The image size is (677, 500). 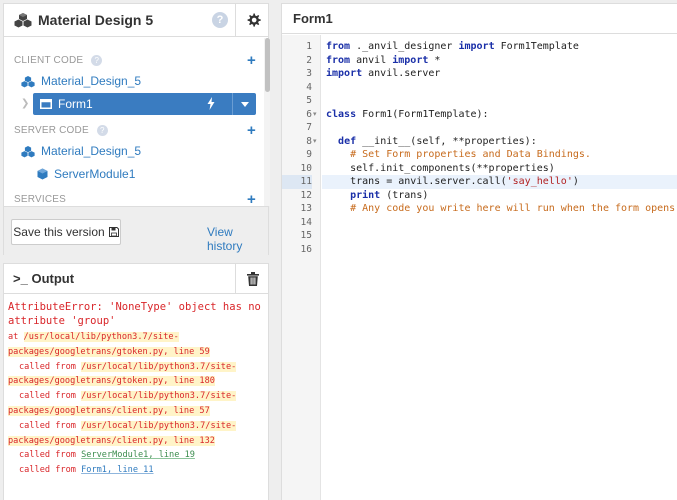 I want to click on code-line: from anvil import *, so click(x=499, y=61).